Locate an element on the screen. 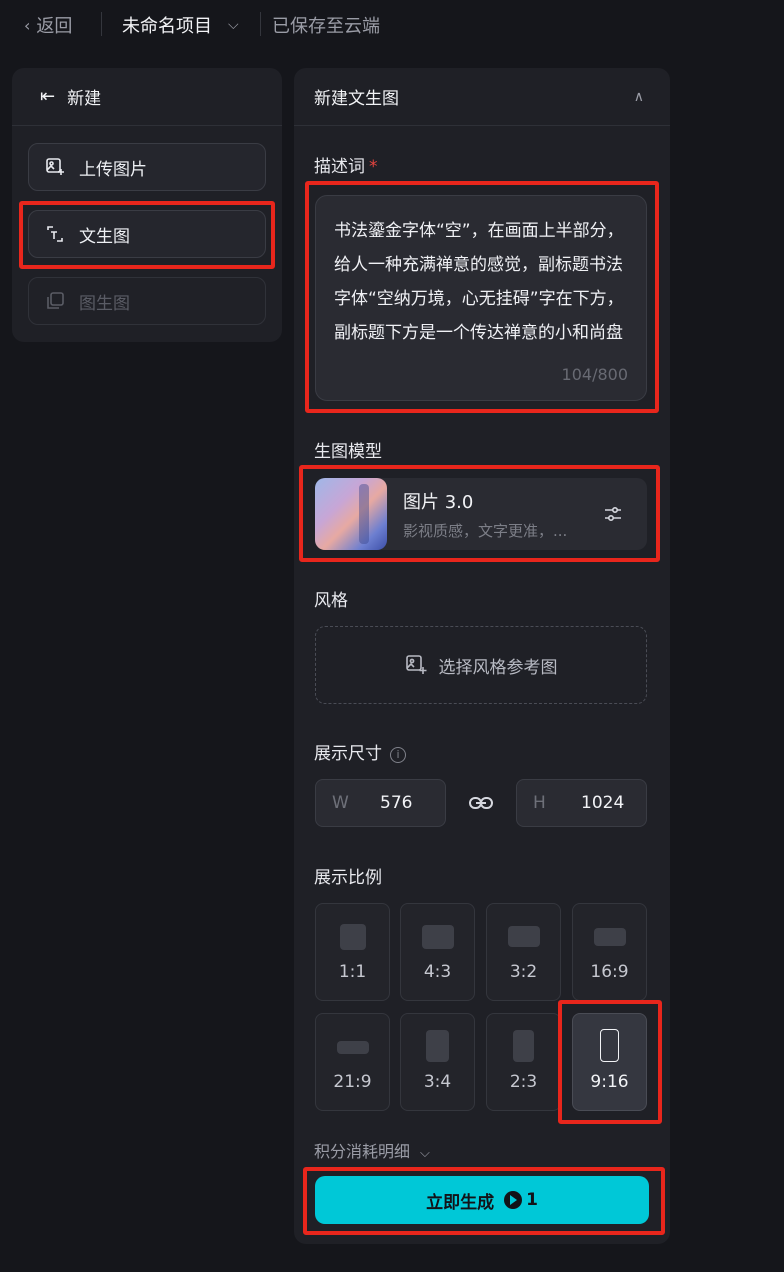  upload-image-button: 上传图片 is located at coordinates (147, 167).